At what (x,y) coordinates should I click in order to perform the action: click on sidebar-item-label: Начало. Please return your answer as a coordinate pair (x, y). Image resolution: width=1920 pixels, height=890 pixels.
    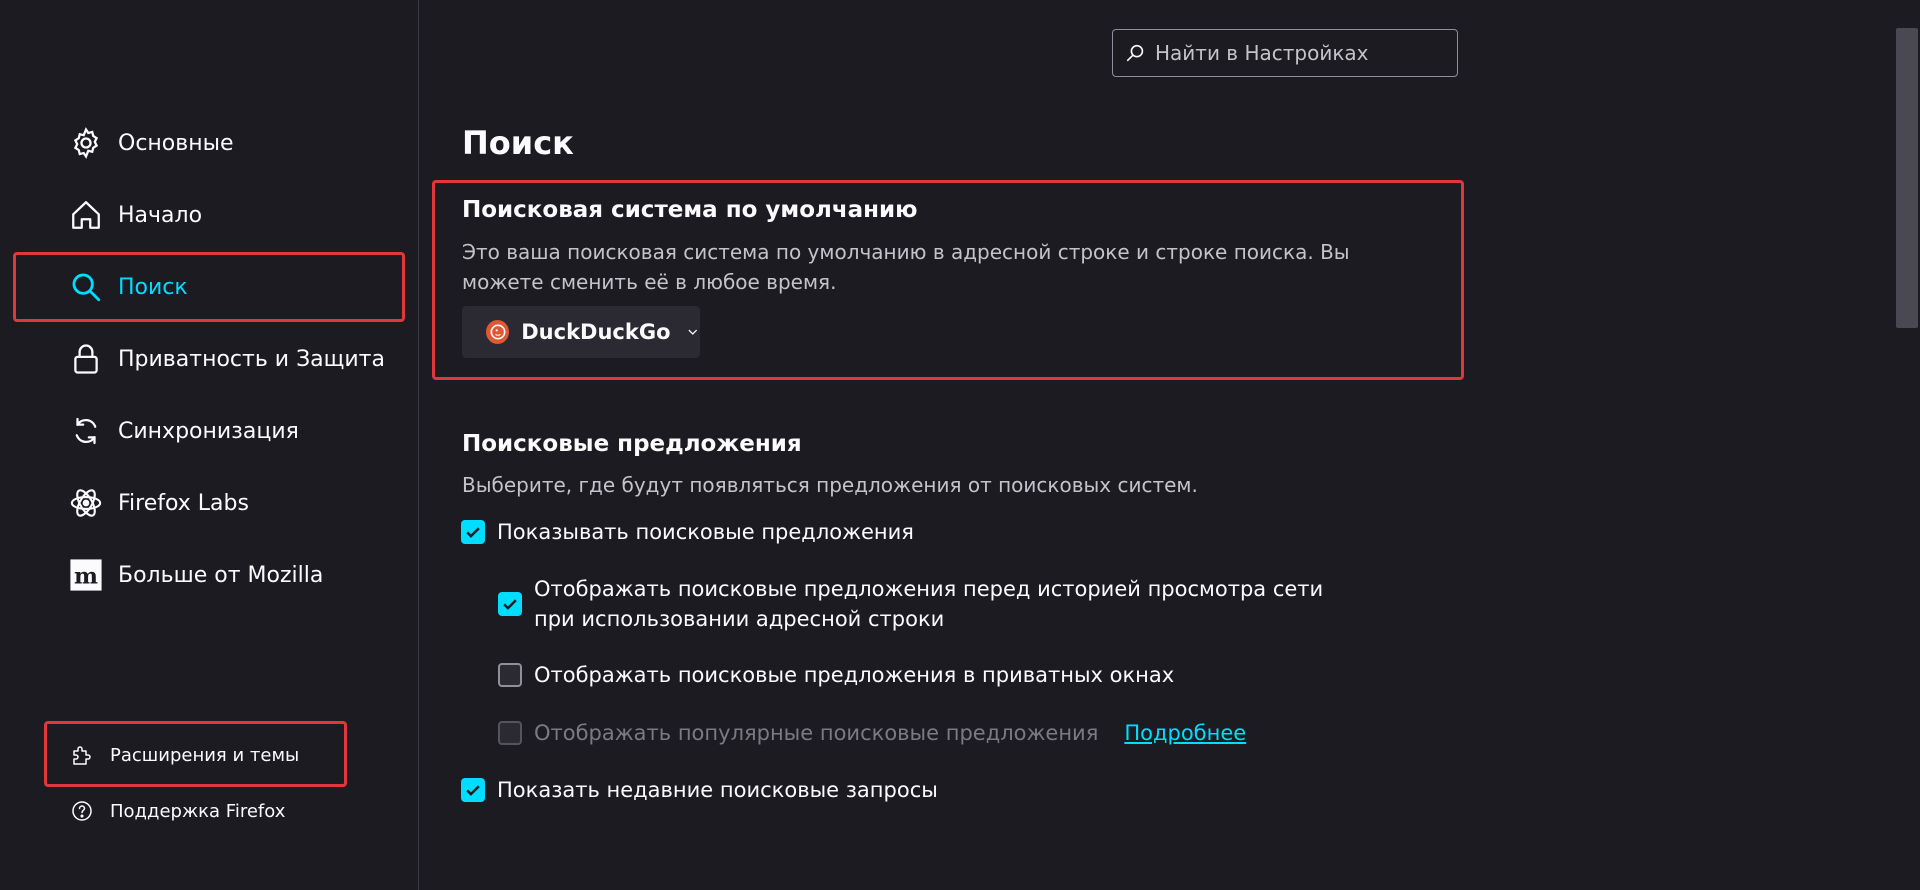
    Looking at the image, I should click on (160, 215).